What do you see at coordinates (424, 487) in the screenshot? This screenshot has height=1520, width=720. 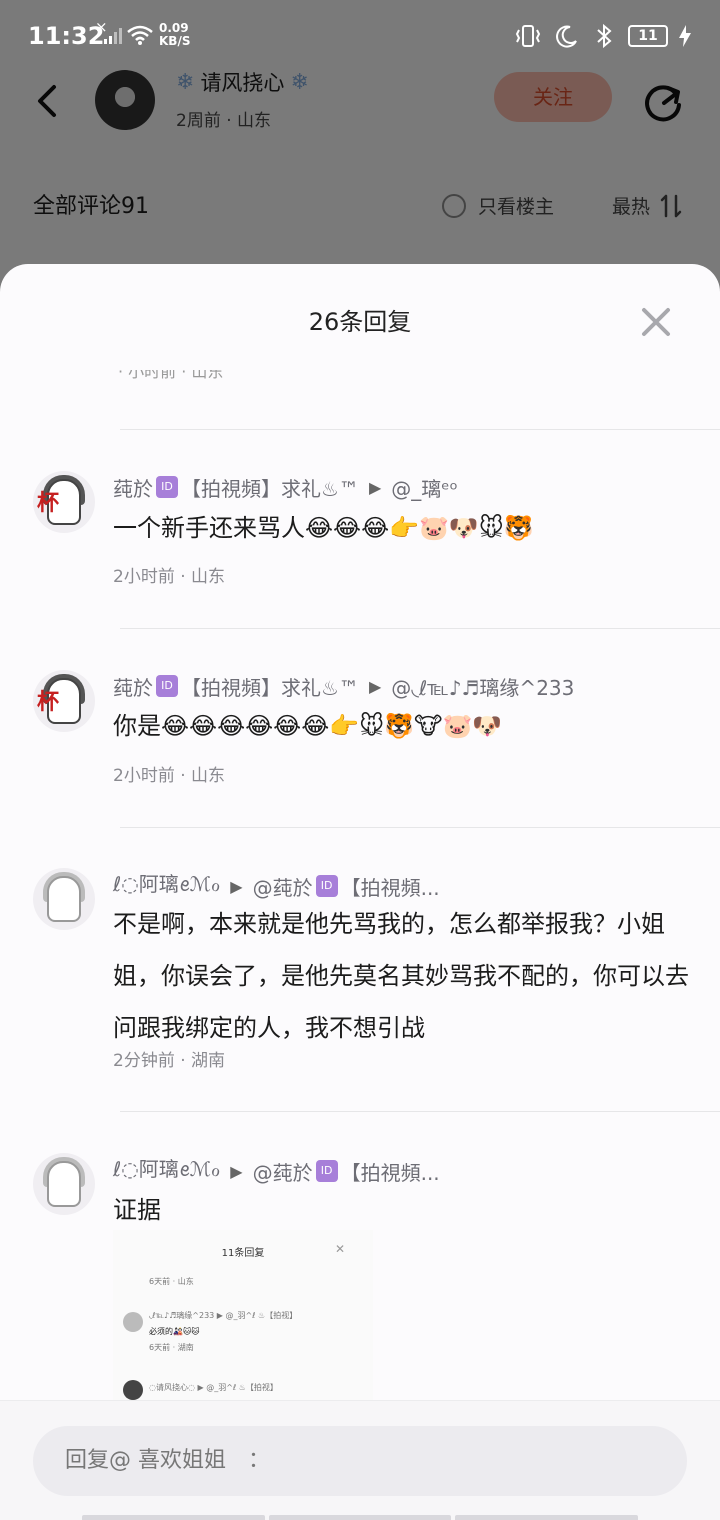 I see `reply-target: @_璃ᵉᵒ` at bounding box center [424, 487].